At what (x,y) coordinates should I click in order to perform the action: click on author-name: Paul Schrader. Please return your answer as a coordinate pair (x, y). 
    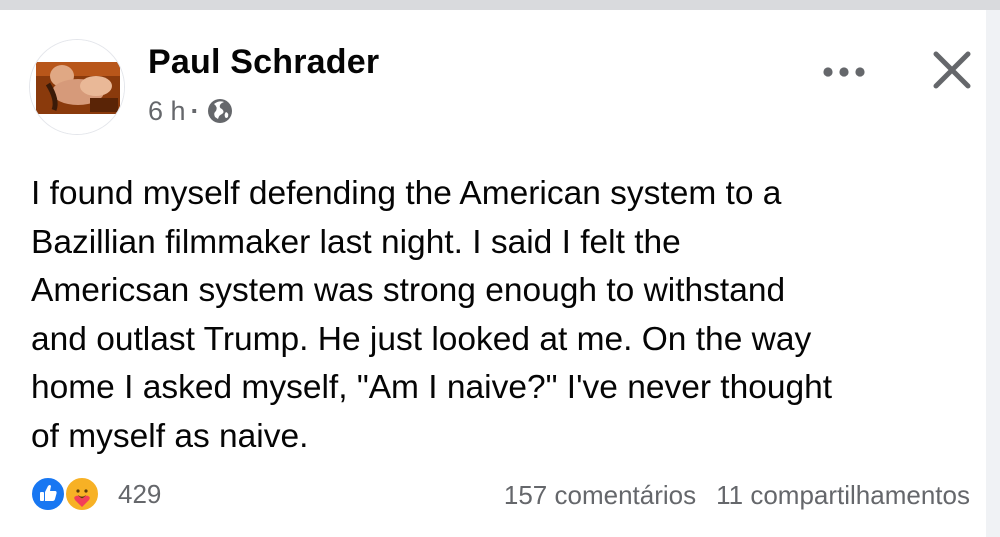
    Looking at the image, I should click on (263, 62).